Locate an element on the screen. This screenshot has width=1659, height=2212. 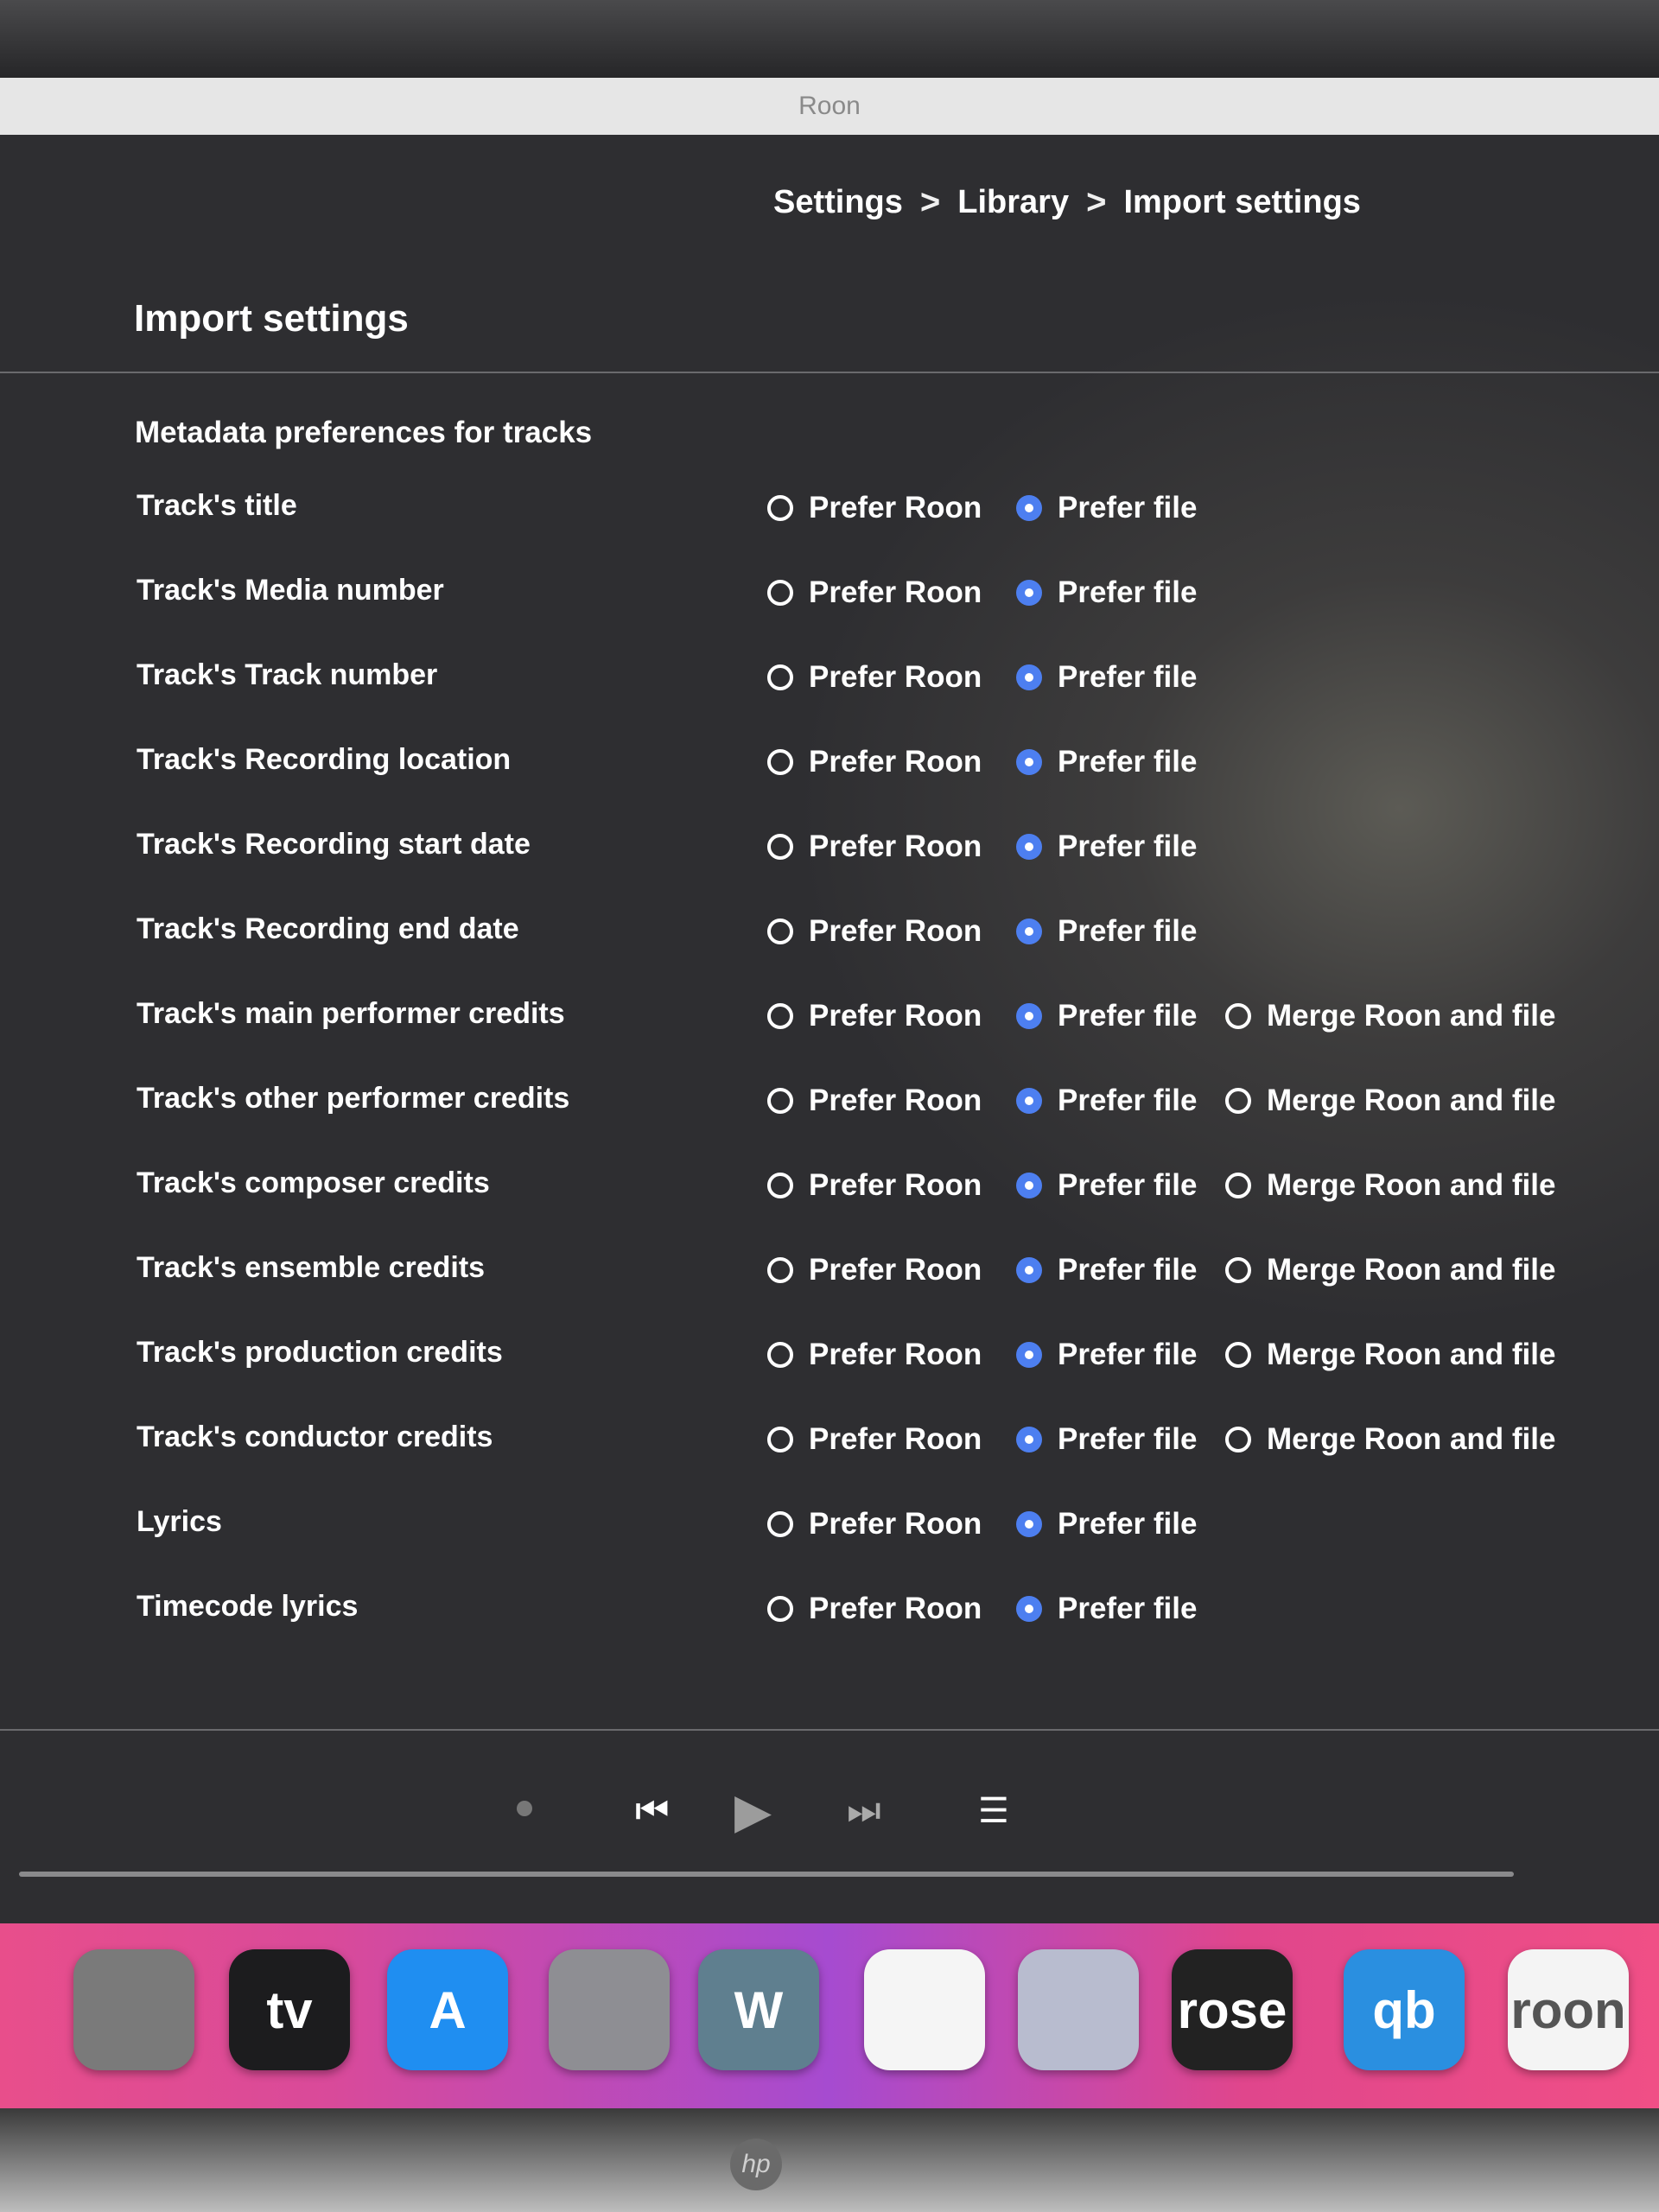
page-title: Import settings is located at coordinates (271, 318).